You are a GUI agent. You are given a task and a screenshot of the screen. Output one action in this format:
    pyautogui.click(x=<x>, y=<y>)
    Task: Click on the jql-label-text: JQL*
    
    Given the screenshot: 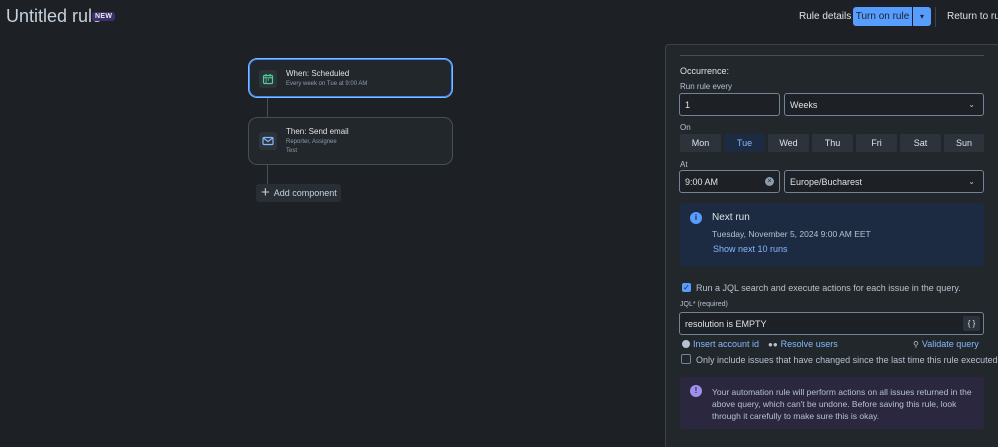 What is the action you would take?
    pyautogui.click(x=688, y=304)
    